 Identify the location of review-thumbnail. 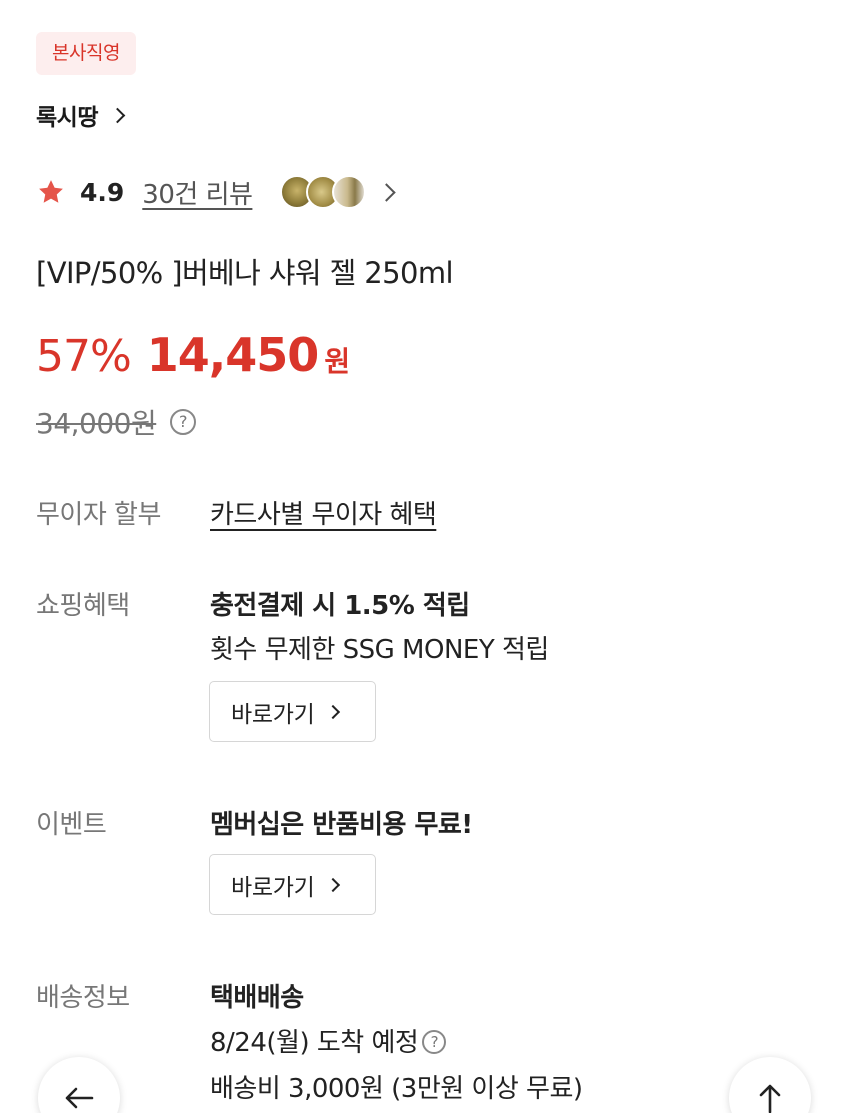
(349, 192).